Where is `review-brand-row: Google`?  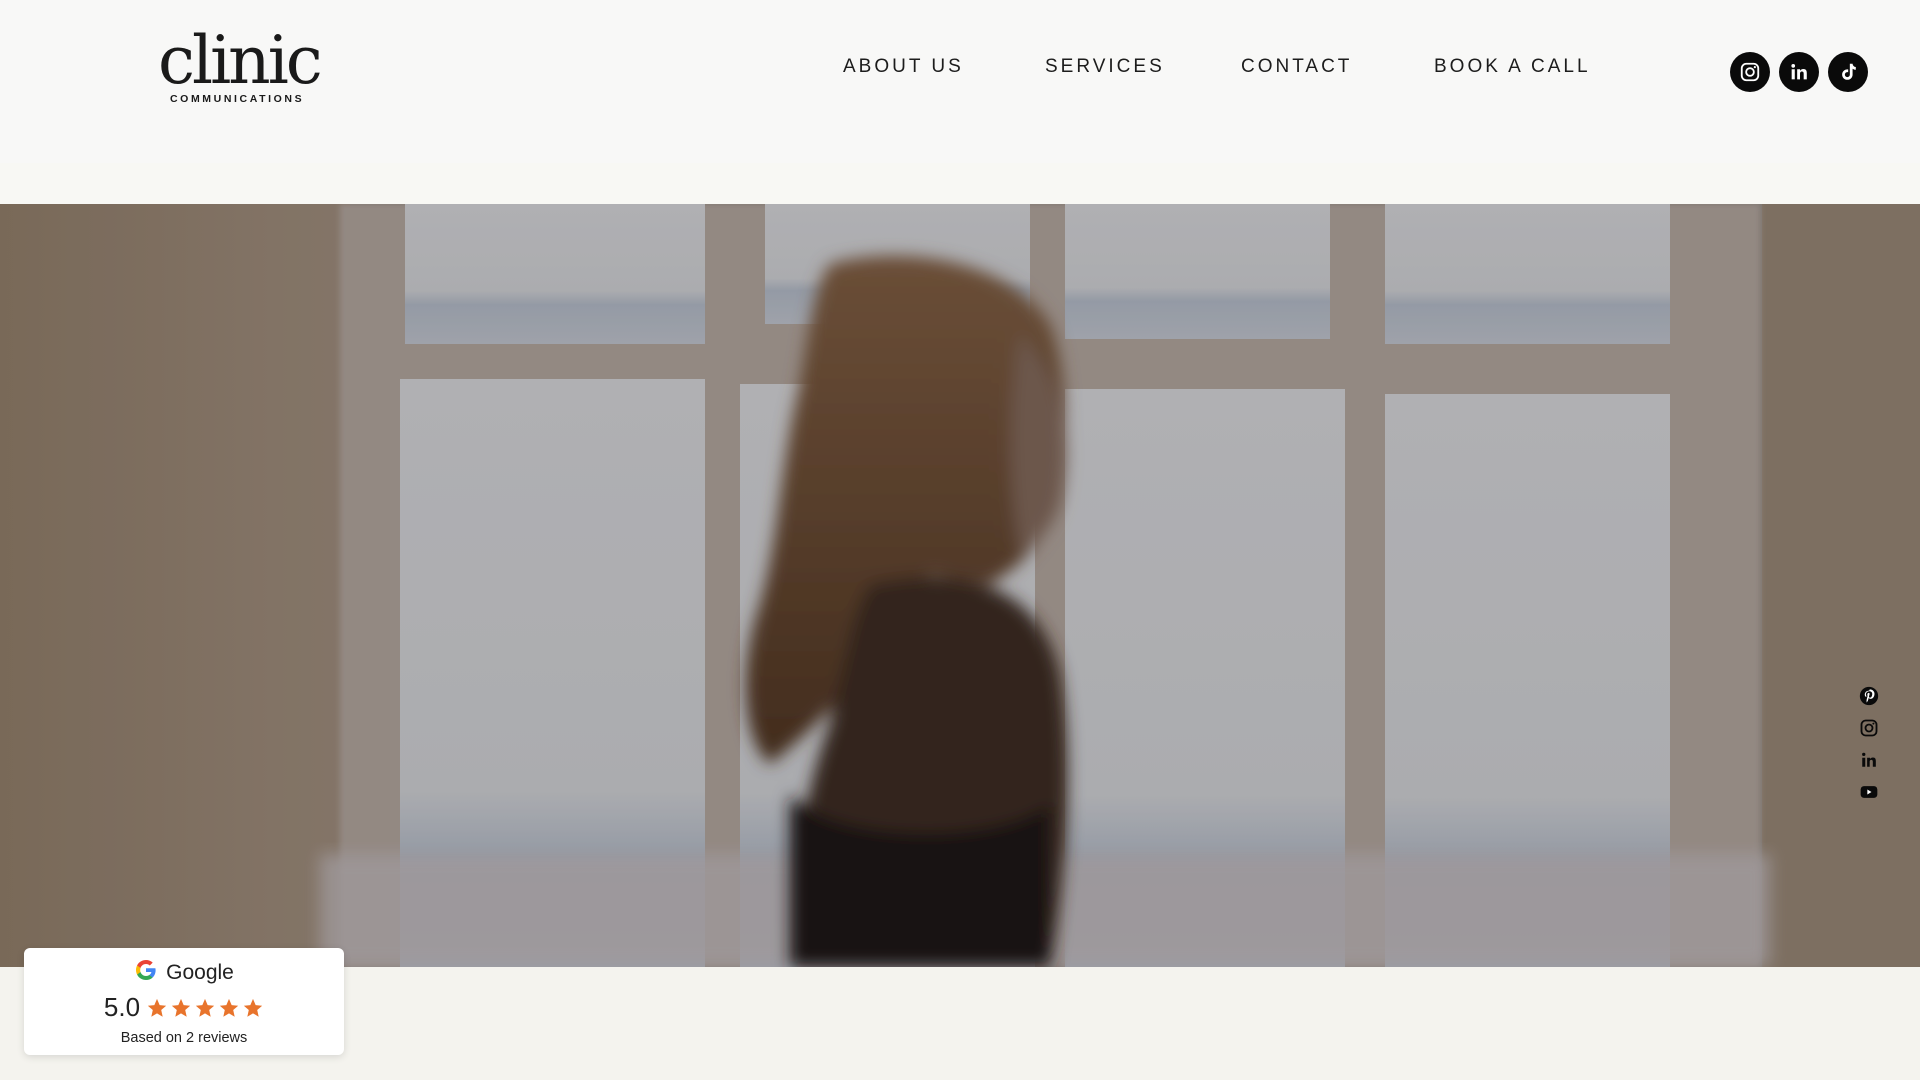 review-brand-row: Google is located at coordinates (184, 973).